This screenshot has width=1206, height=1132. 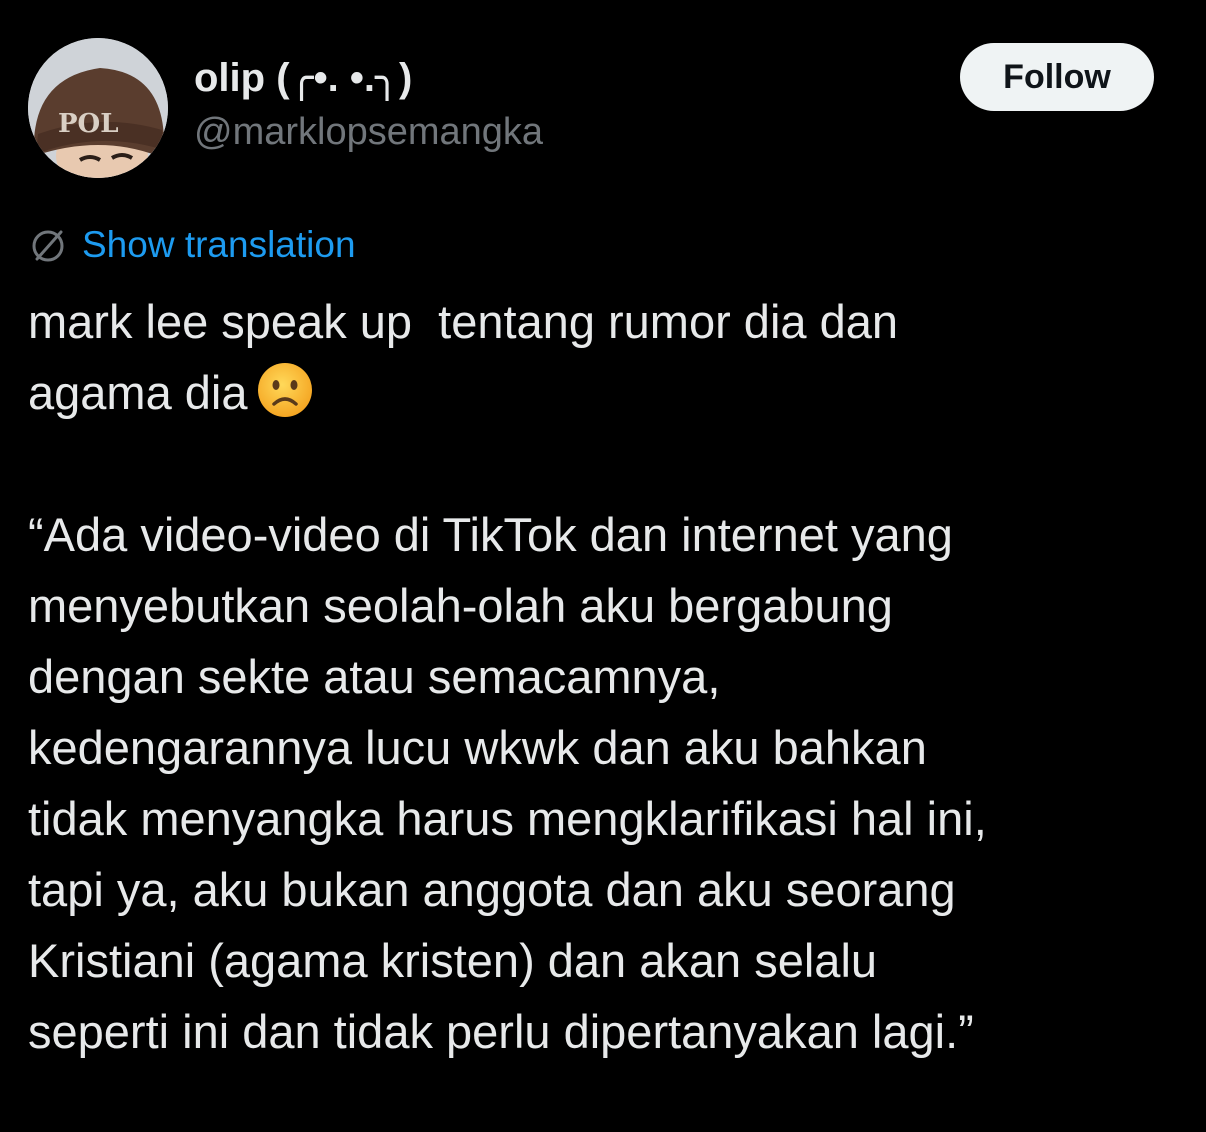 I want to click on avatar-image: POL, so click(x=98, y=108).